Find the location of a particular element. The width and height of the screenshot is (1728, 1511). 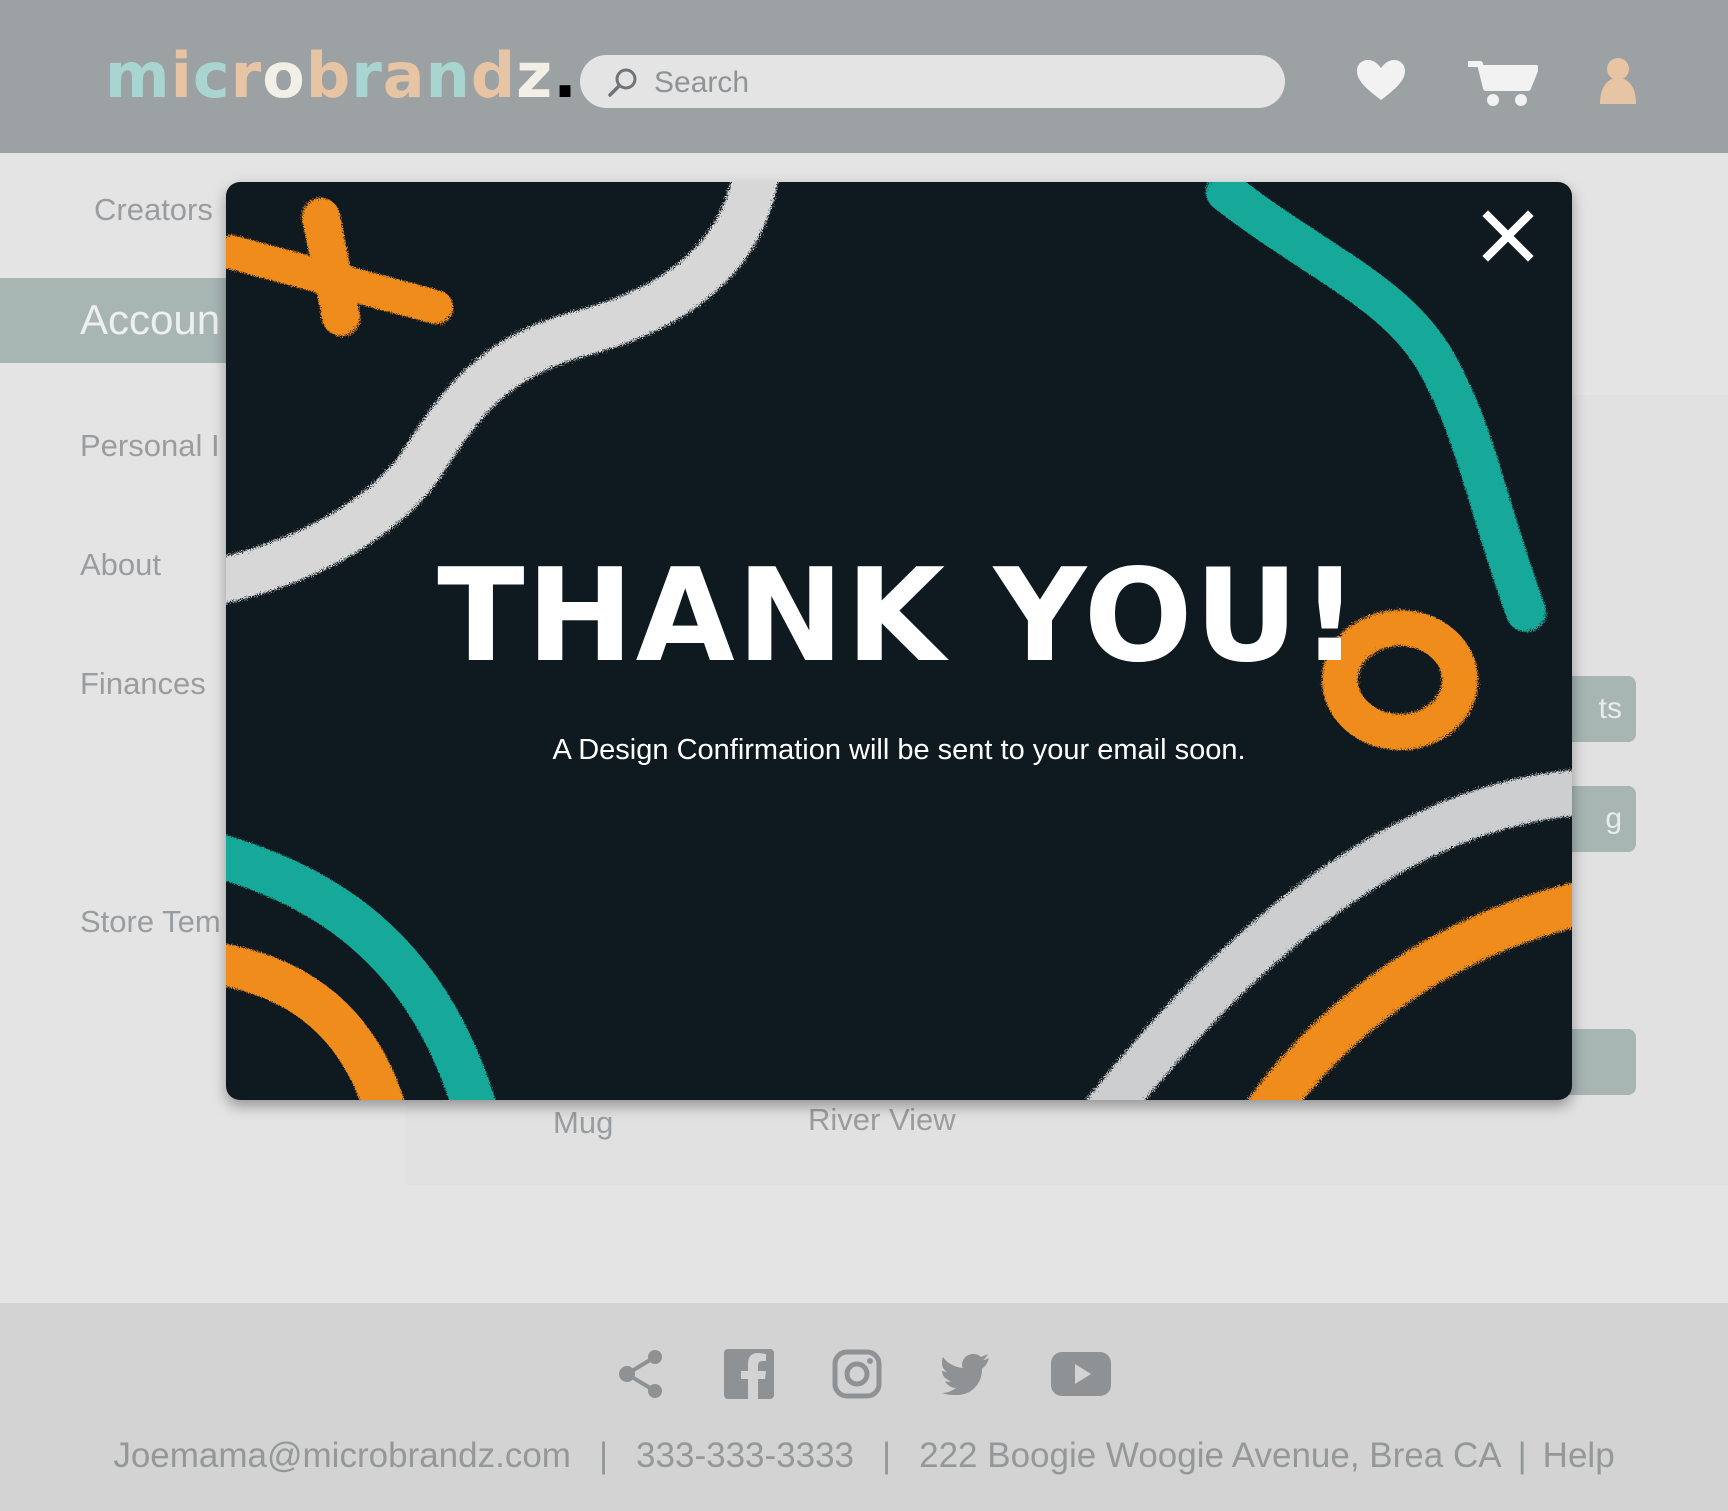

nav-creators: Creators is located at coordinates (153, 210).